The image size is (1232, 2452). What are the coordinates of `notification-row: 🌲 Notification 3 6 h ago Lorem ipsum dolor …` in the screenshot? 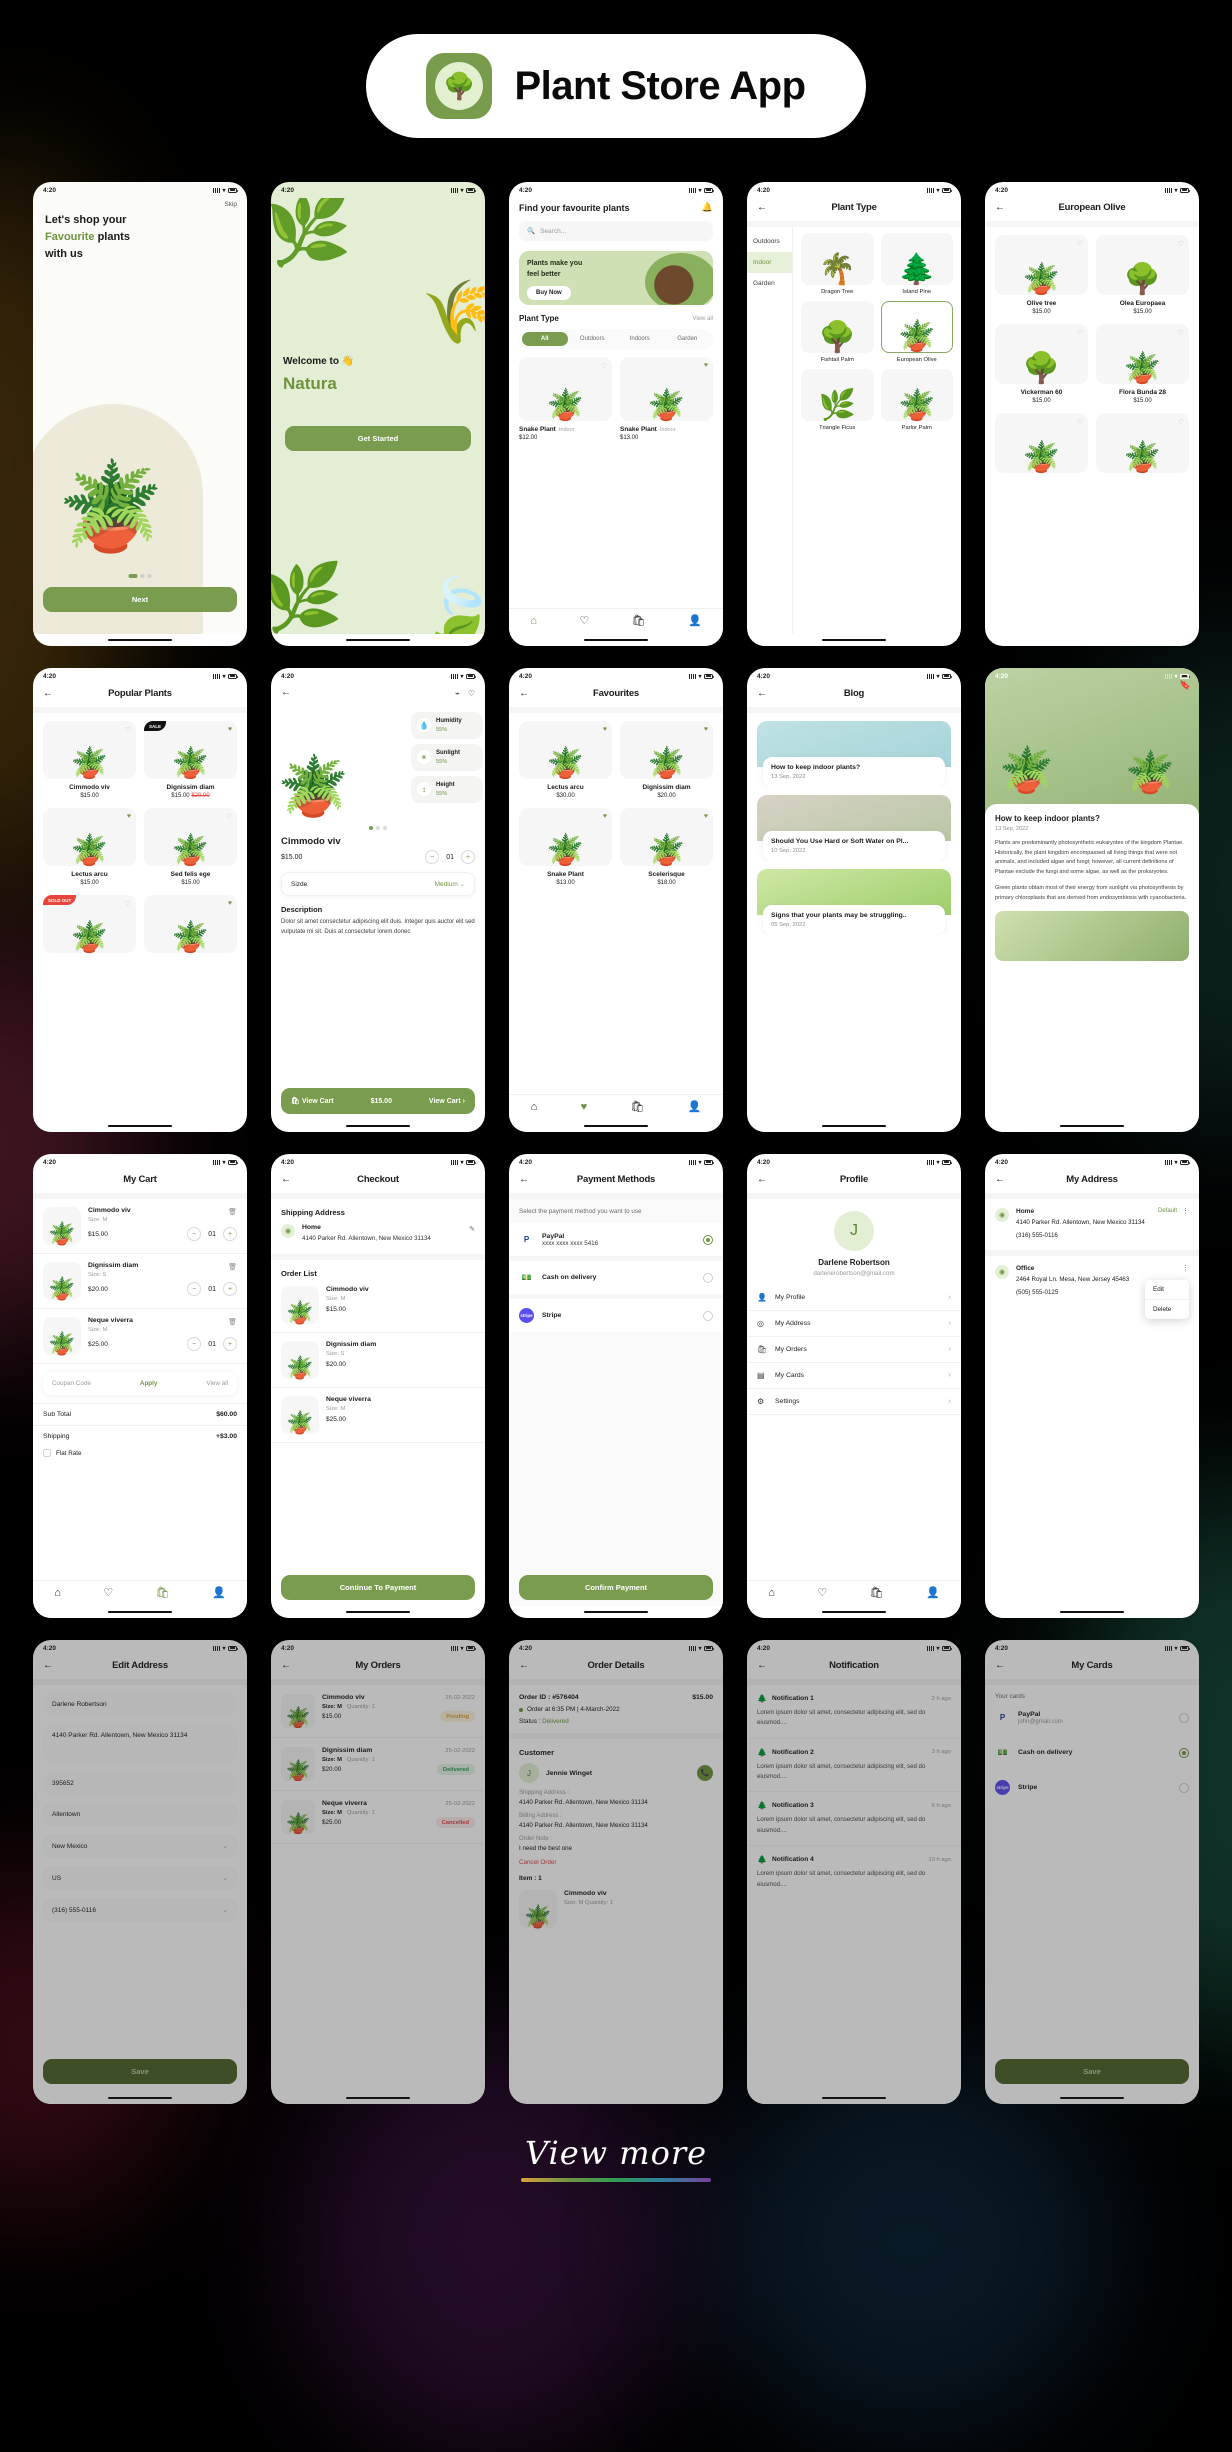 It's located at (854, 1818).